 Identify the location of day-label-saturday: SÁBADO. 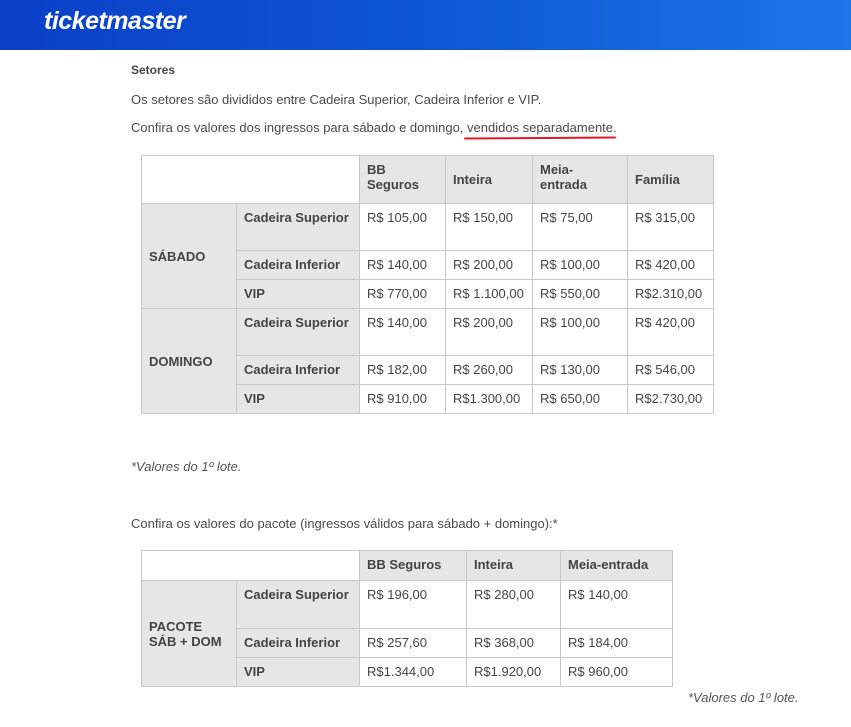
(189, 256).